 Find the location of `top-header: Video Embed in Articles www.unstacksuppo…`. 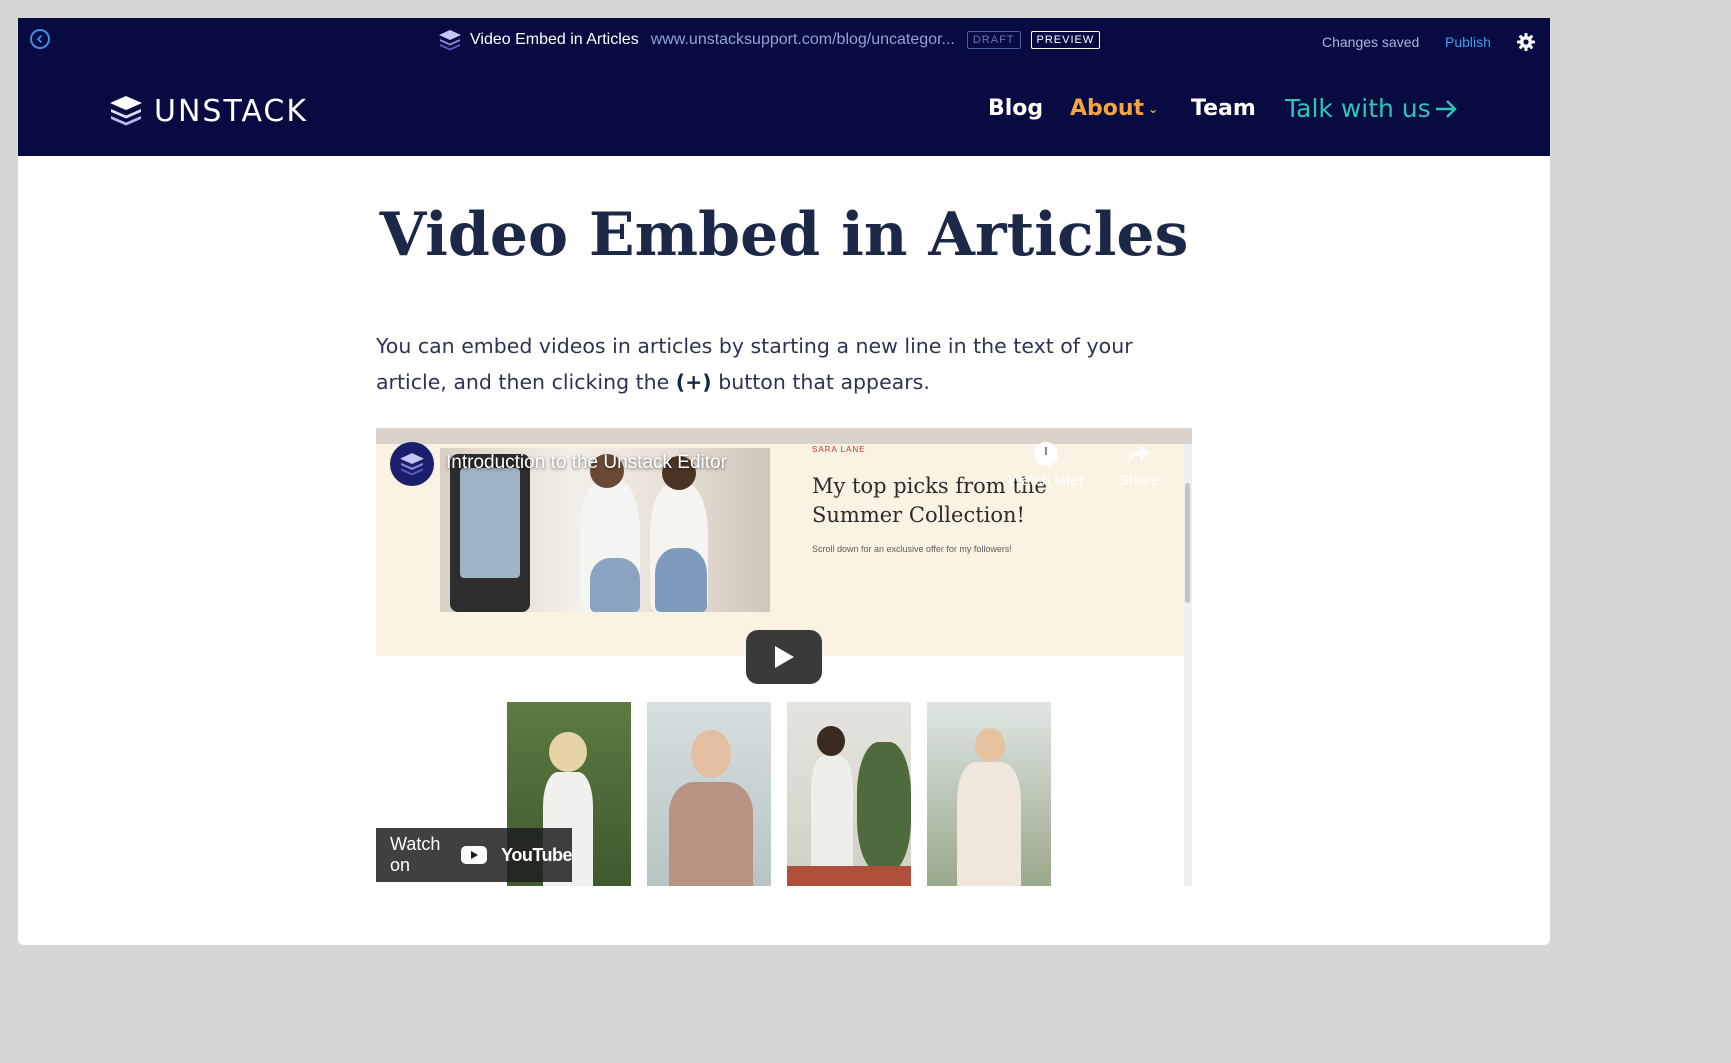

top-header: Video Embed in Articles www.unstacksuppo… is located at coordinates (784, 87).